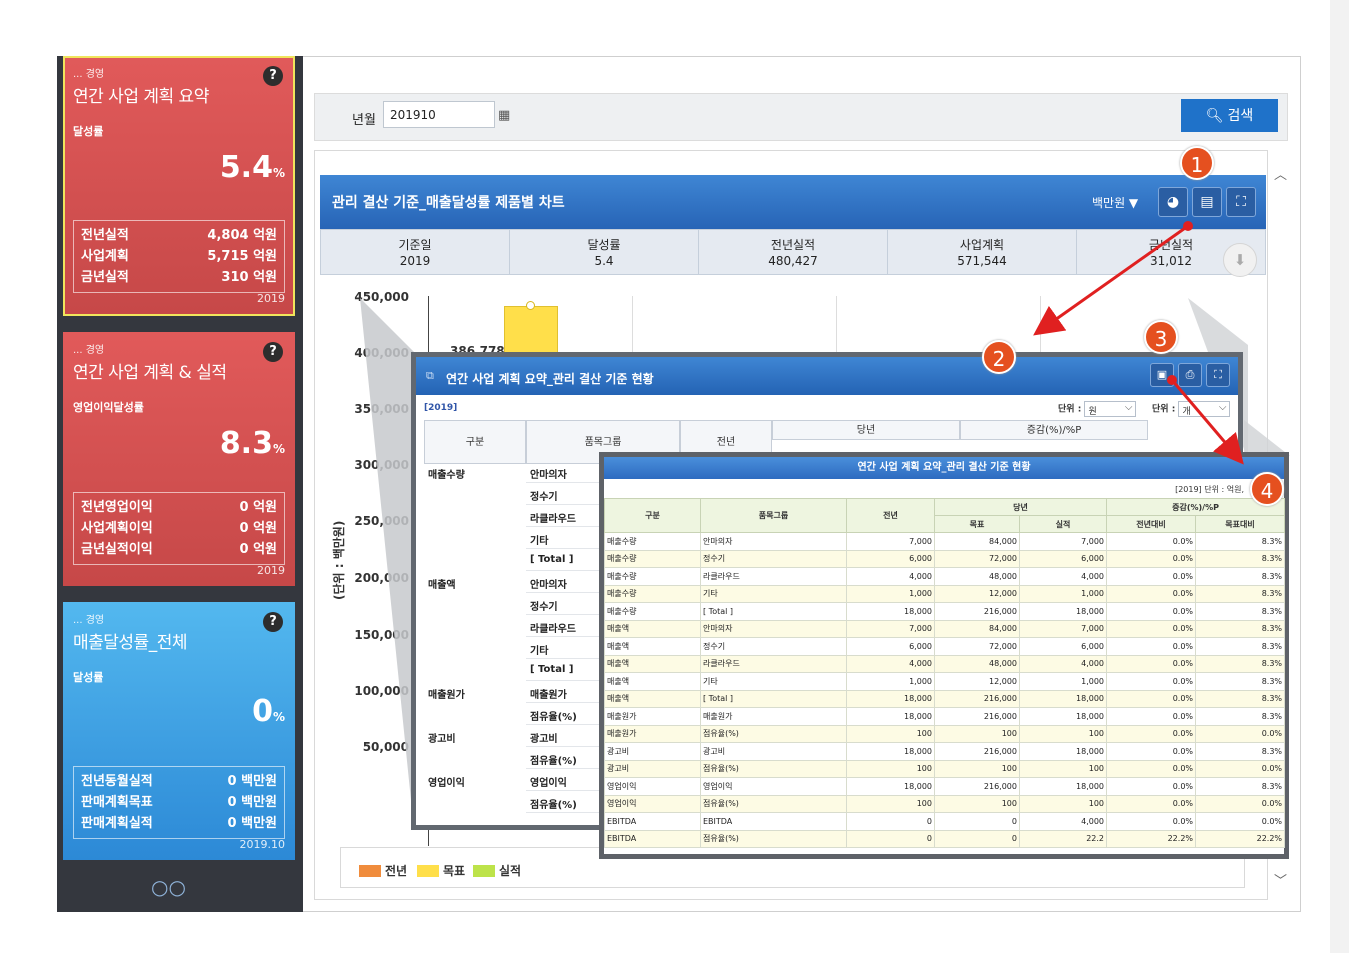  Describe the element at coordinates (1197, 163) in the screenshot. I see `callout-1: 1` at that location.